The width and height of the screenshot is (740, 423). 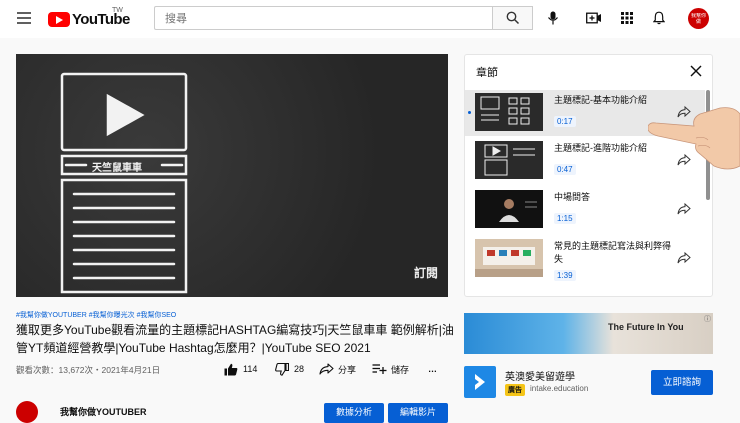 What do you see at coordinates (572, 197) in the screenshot?
I see `chapter-title: 中場問答` at bounding box center [572, 197].